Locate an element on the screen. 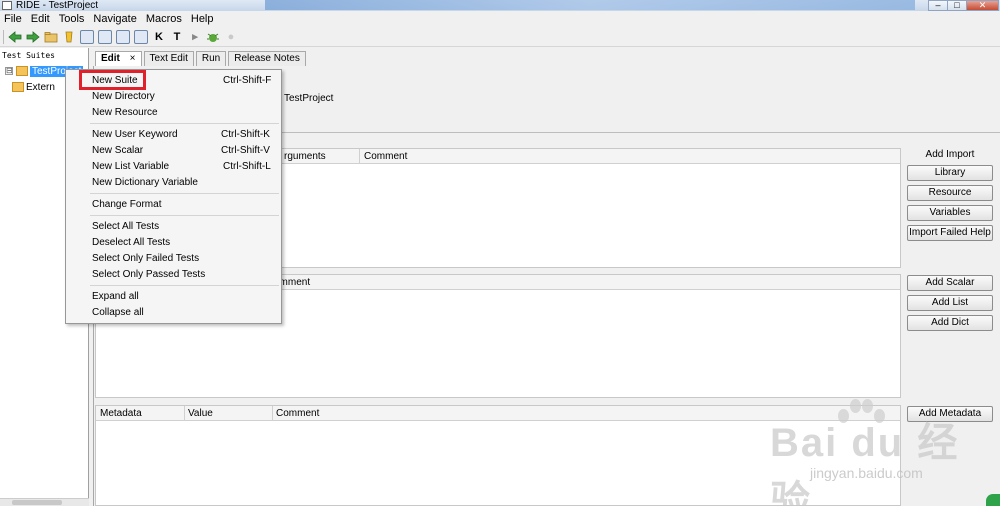 The height and width of the screenshot is (506, 1000). menu-item-label: Deselect All Tests is located at coordinates (131, 242).